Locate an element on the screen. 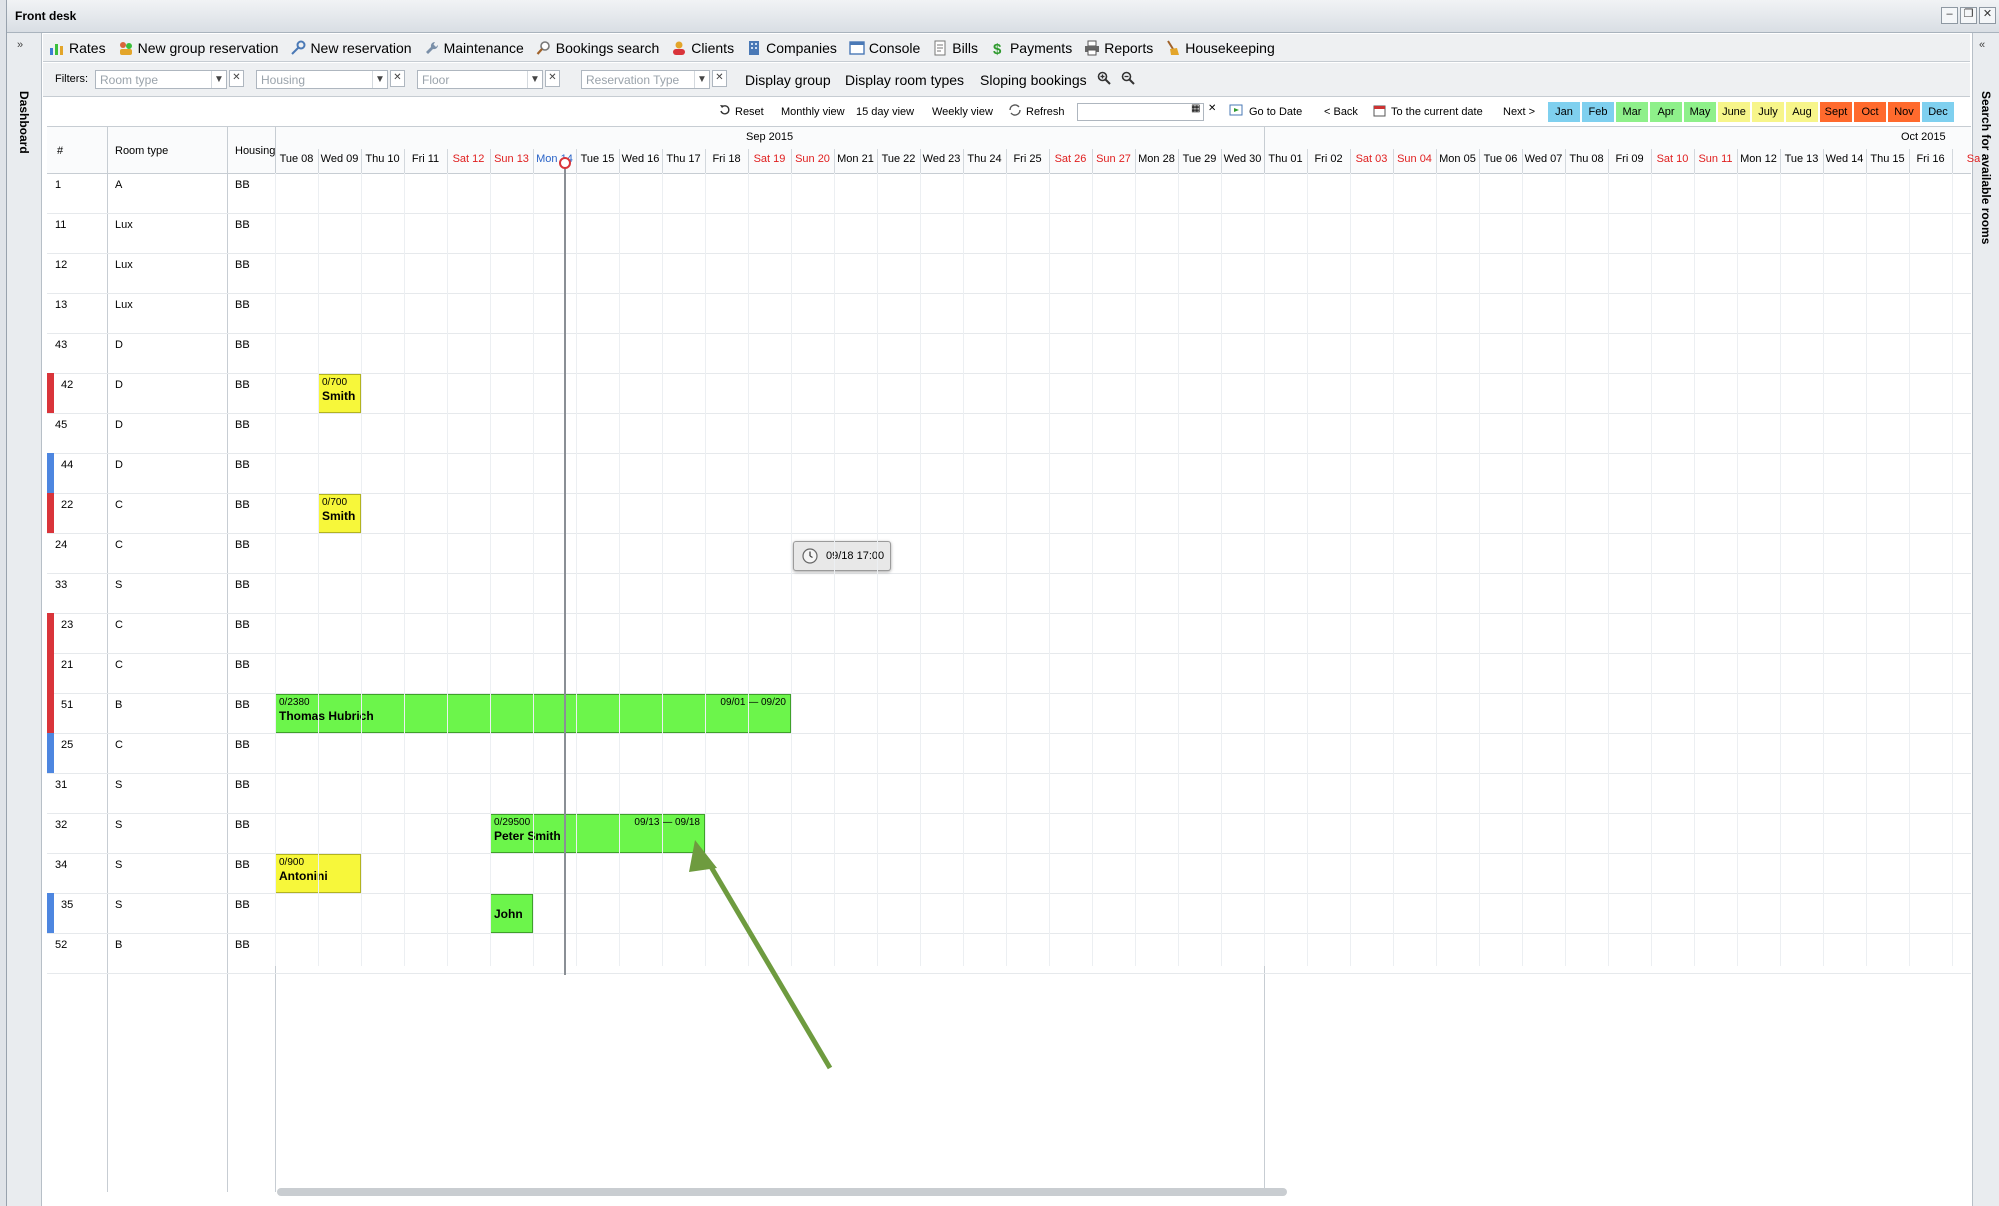  room-row: 23 C BB is located at coordinates (1009, 633).